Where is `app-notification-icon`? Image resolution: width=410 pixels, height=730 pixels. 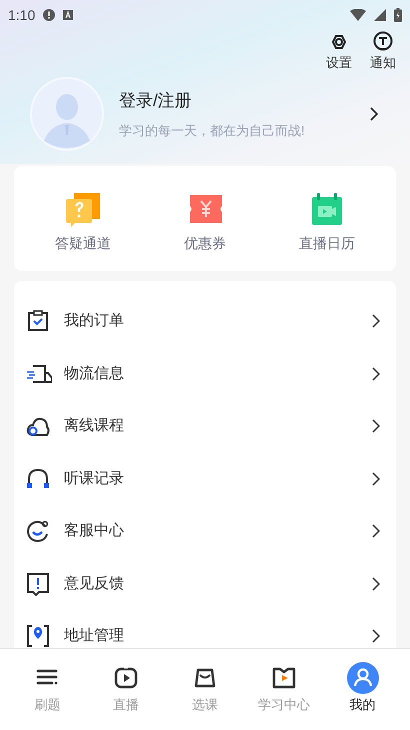
app-notification-icon is located at coordinates (68, 15).